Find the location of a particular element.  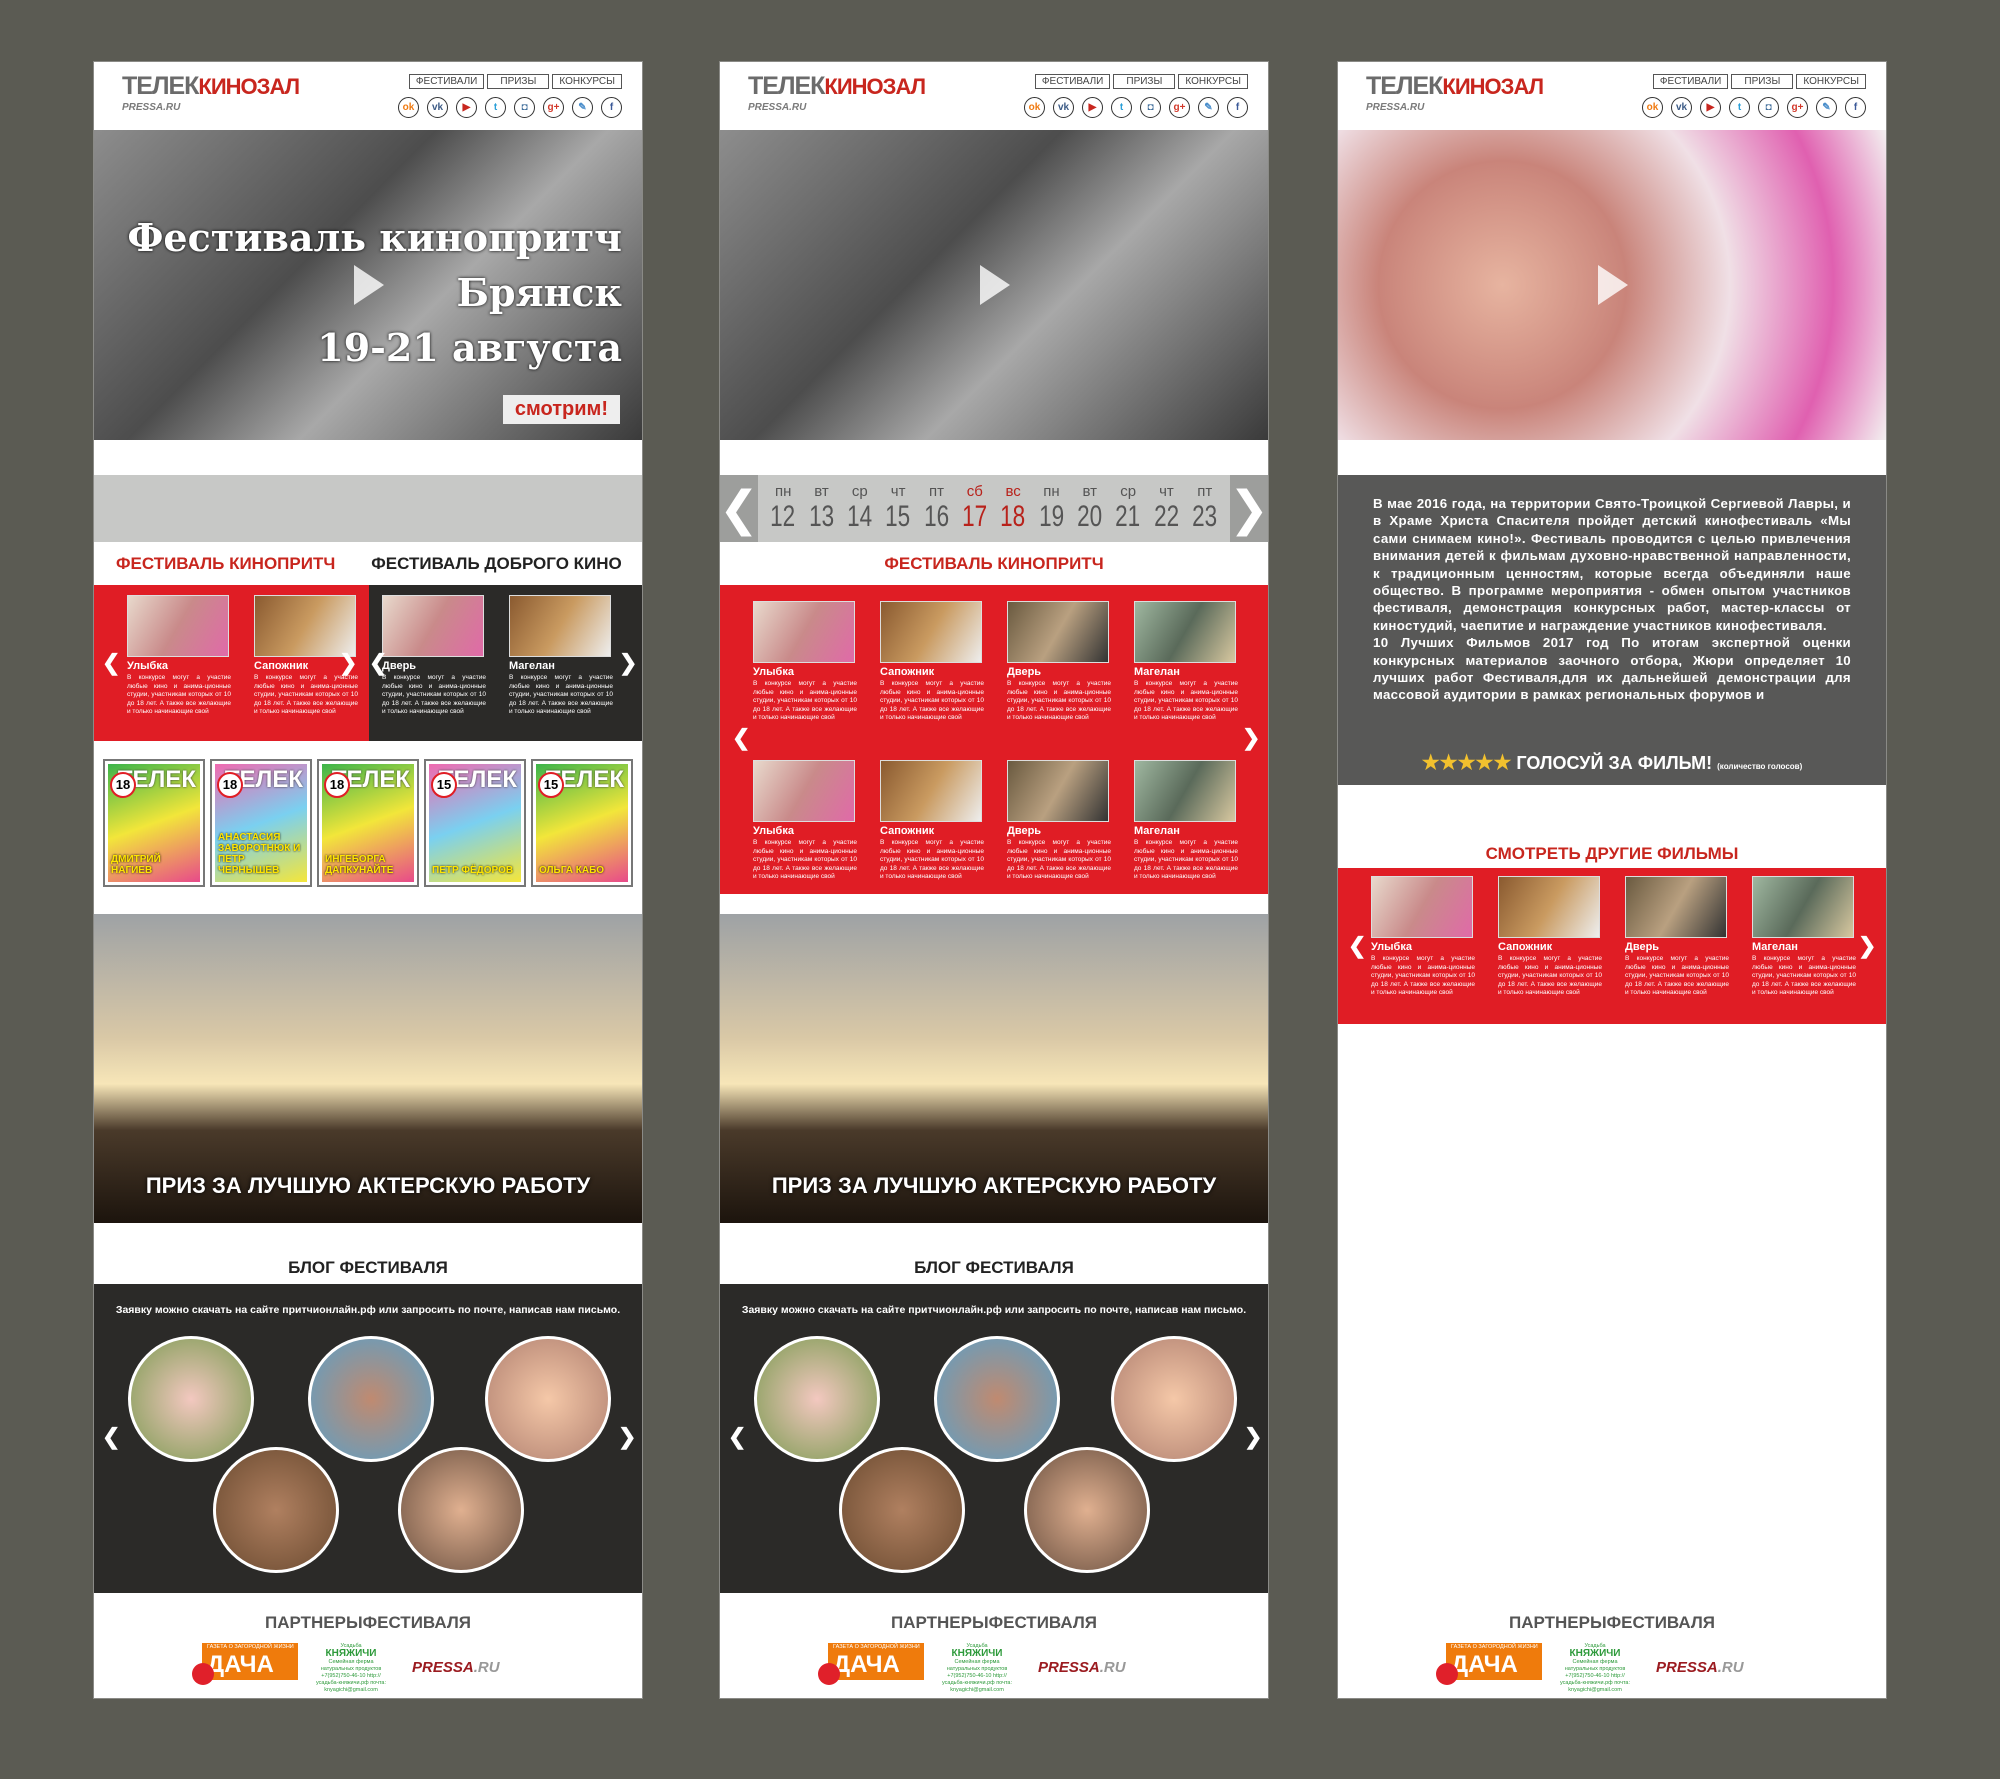

calendar-day: вт 13 is located at coordinates (821, 508).